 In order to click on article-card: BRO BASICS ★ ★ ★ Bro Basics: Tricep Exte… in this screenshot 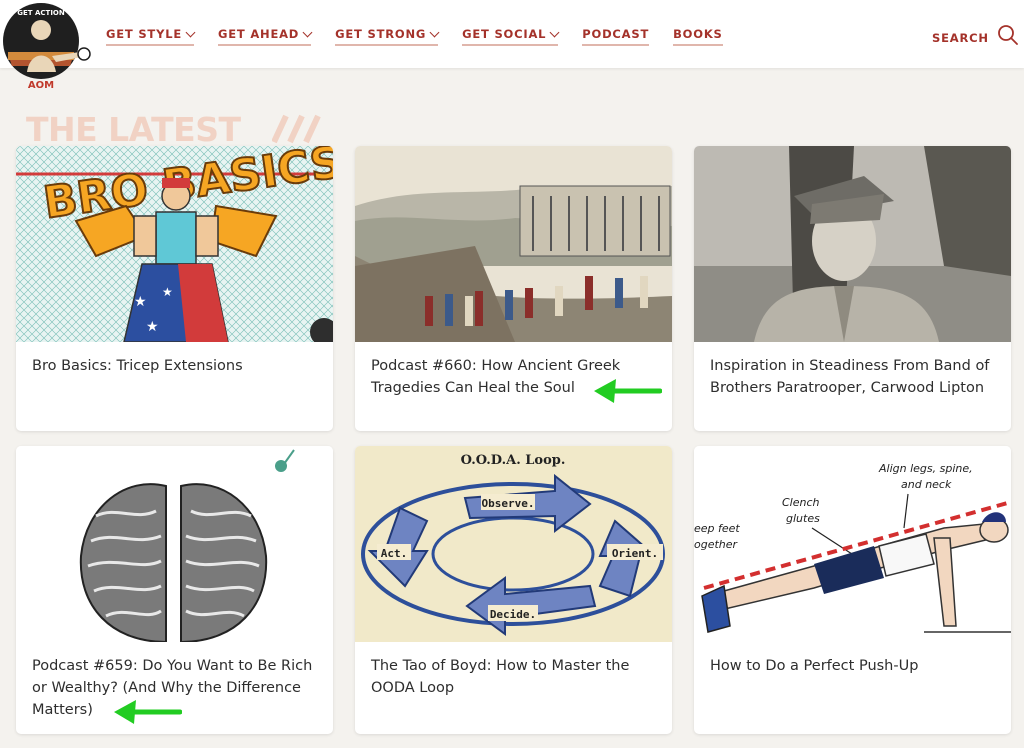, I will do `click(174, 288)`.